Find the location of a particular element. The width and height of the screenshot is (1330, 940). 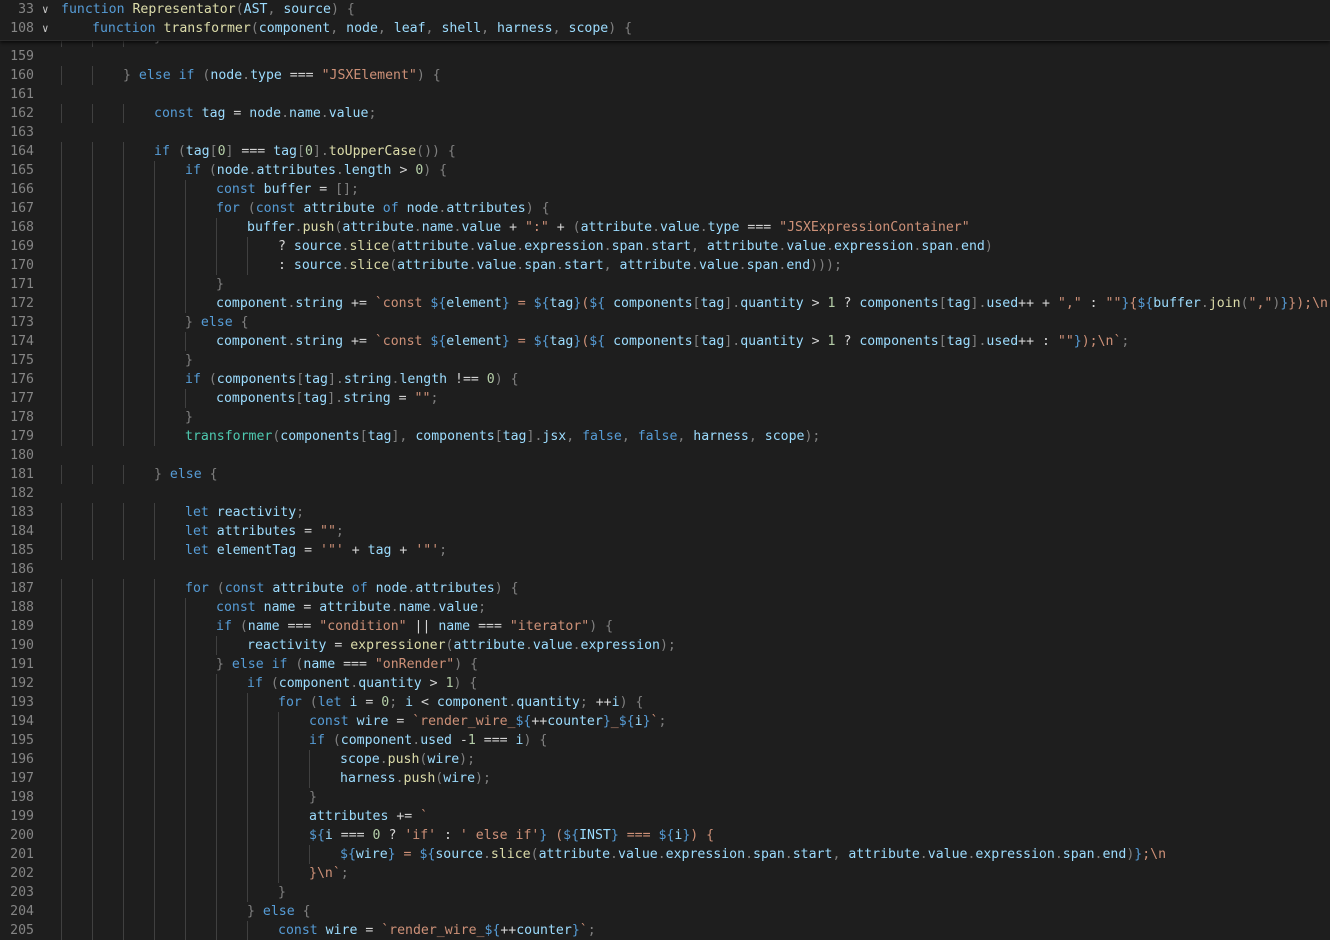

code-token: span is located at coordinates (540, 265).